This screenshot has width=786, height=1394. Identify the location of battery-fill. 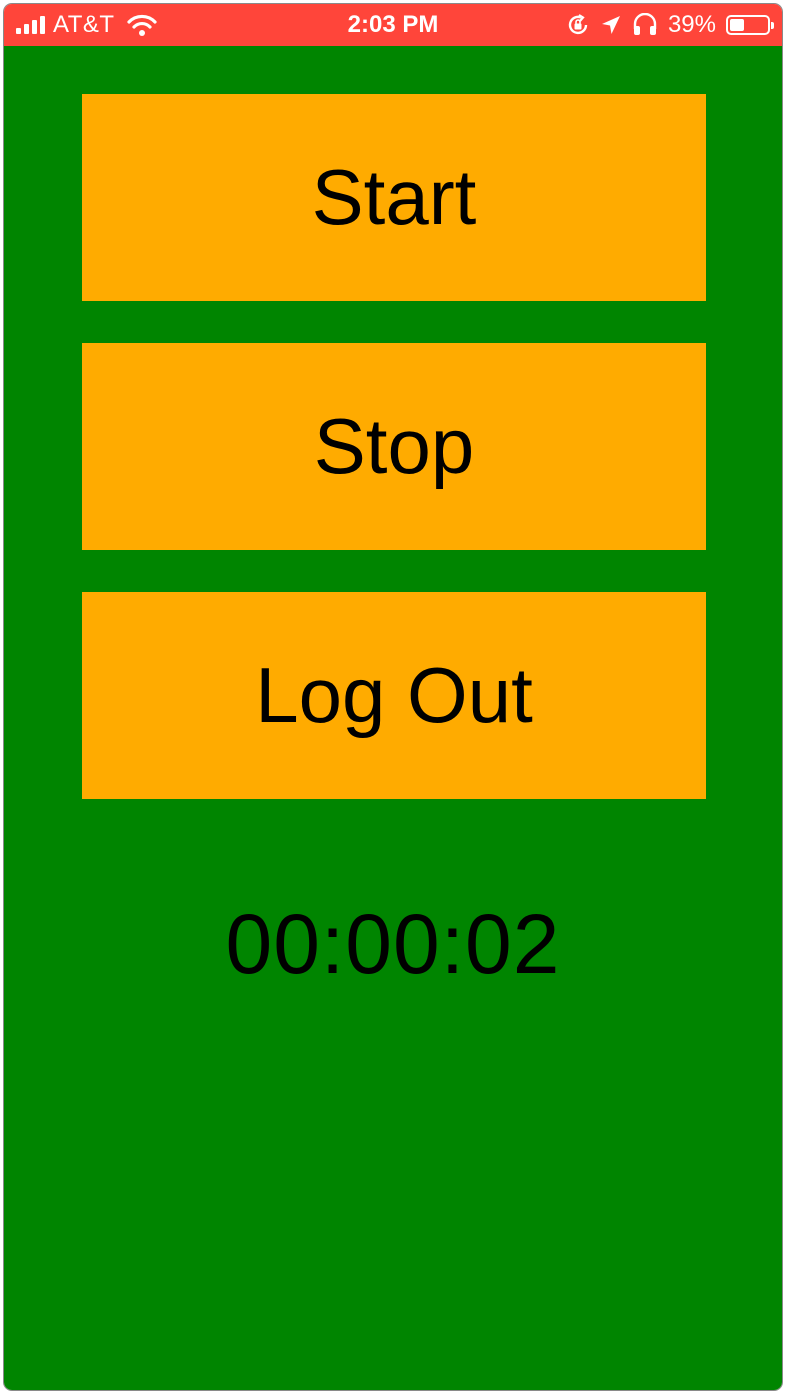
(737, 25).